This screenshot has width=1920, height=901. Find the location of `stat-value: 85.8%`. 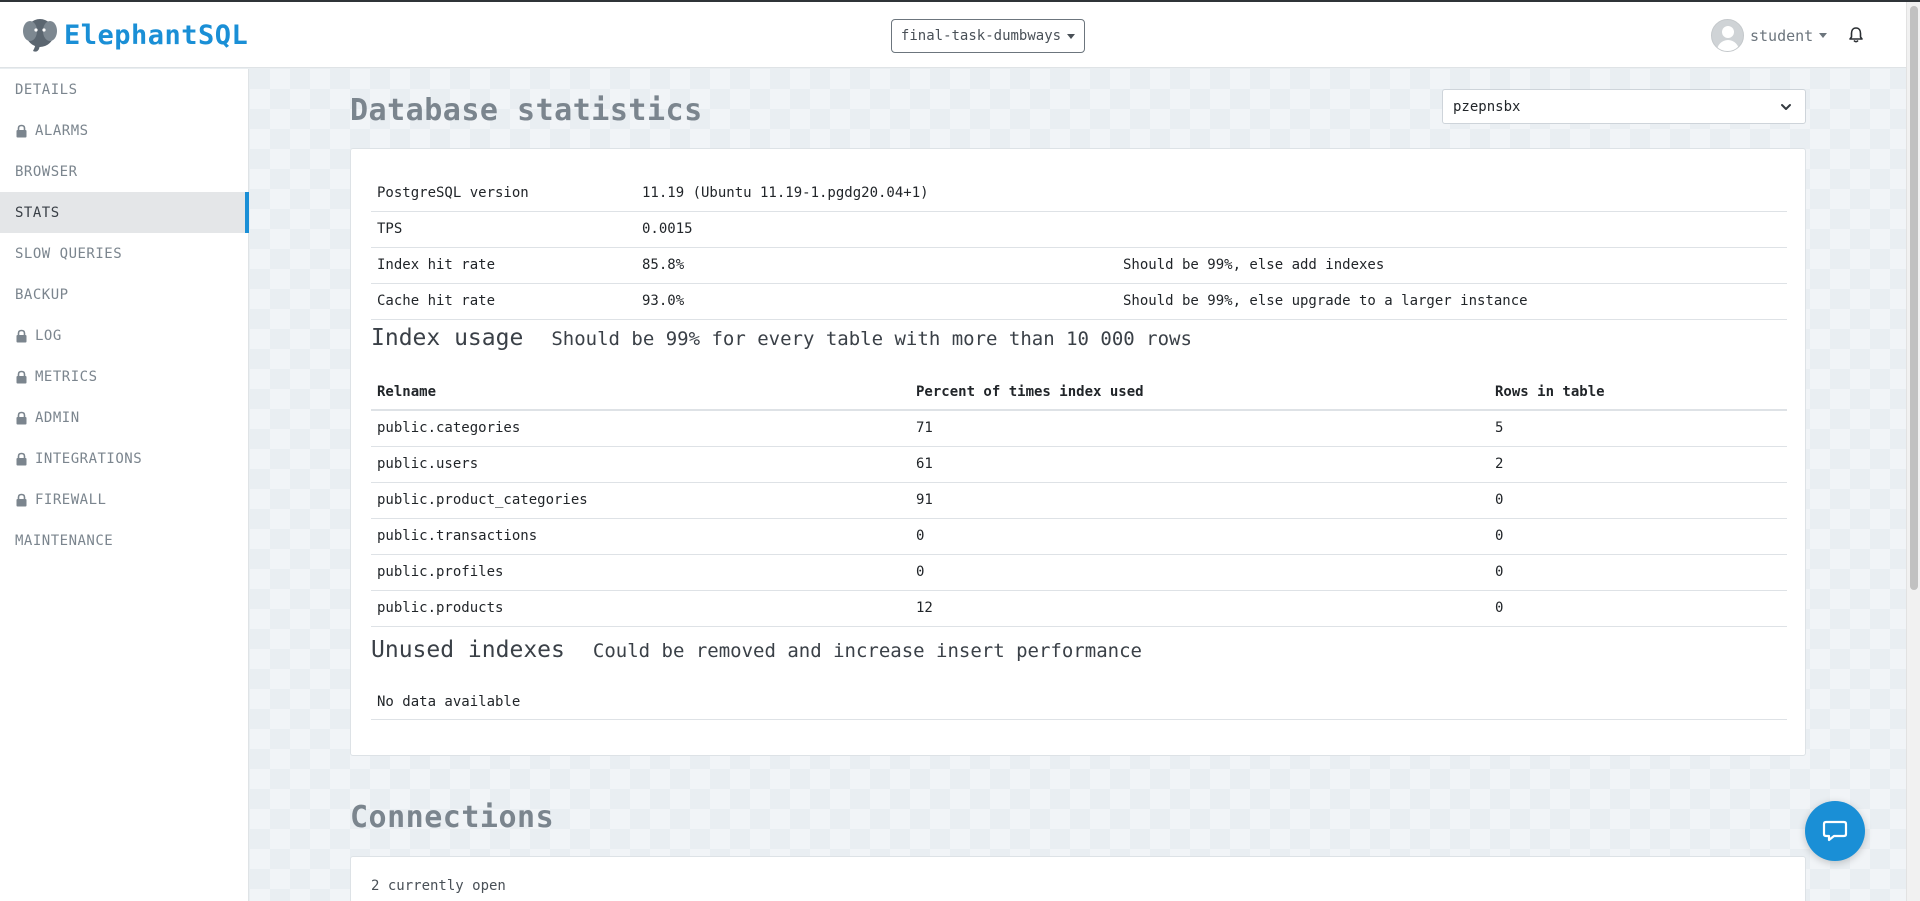

stat-value: 85.8% is located at coordinates (876, 265).